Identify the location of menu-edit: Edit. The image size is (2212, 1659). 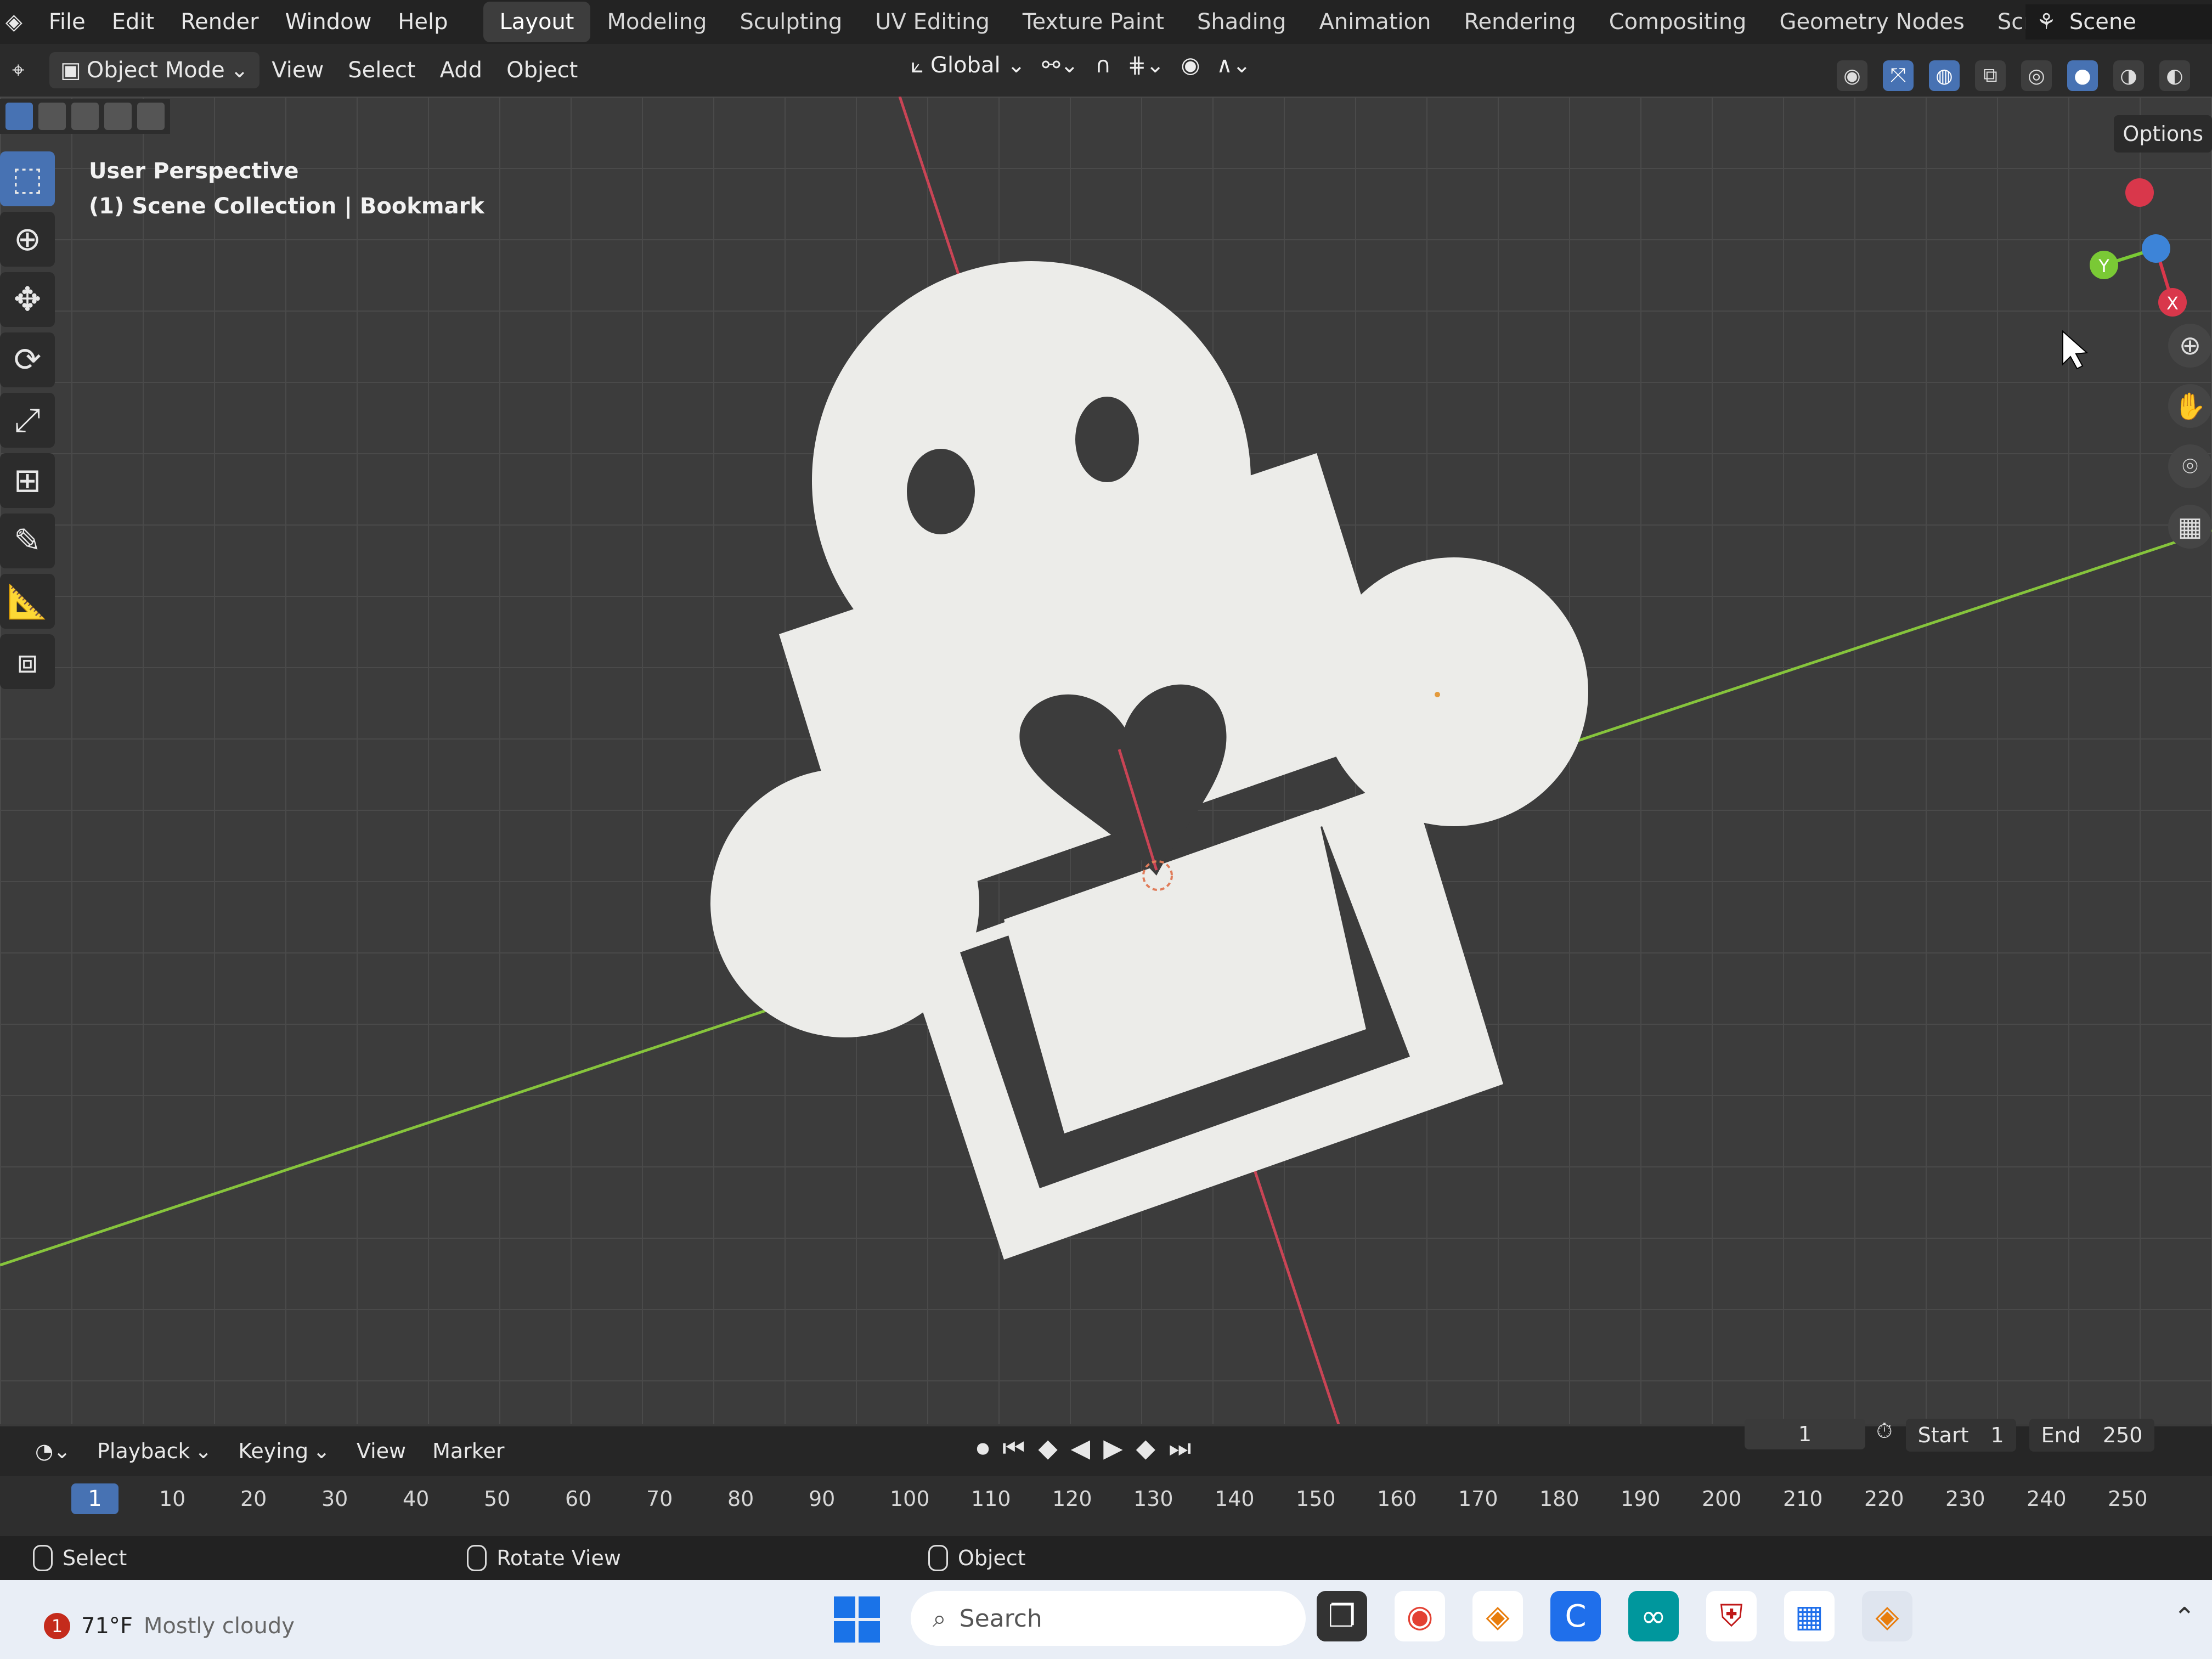
(133, 22).